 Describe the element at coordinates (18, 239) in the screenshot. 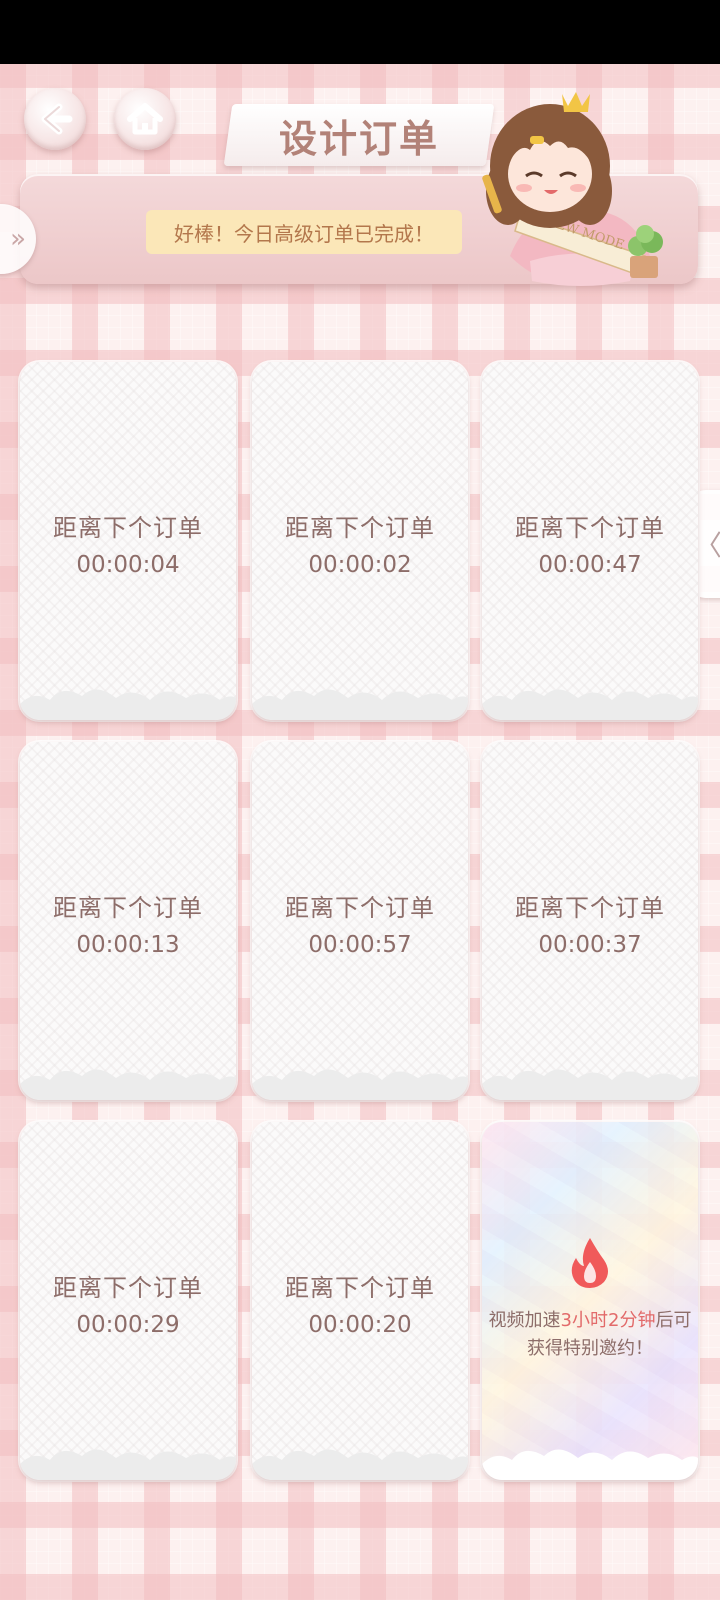

I see `double-chevron-right-icon: »` at that location.